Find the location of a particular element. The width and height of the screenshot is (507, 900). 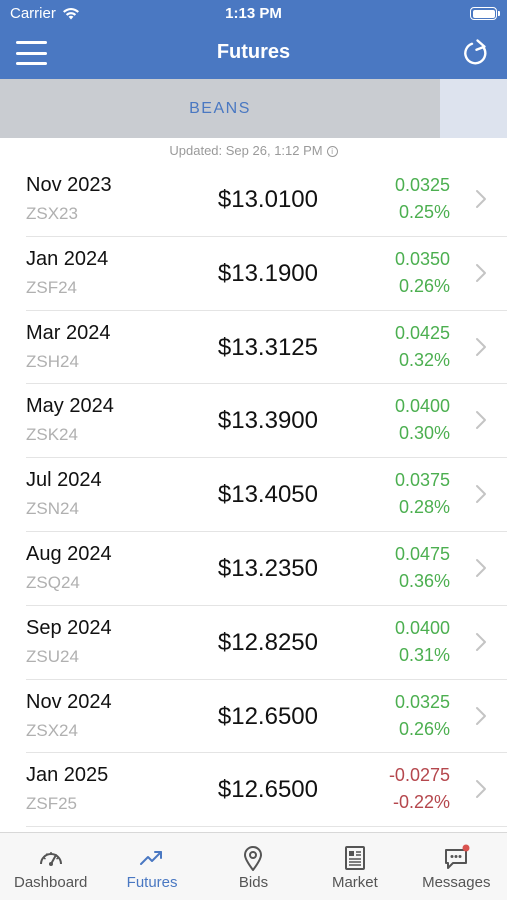

tab-strip-scroll-area is located at coordinates (473, 108).